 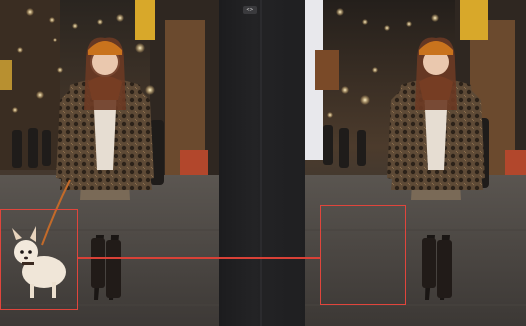 What do you see at coordinates (39, 259) in the screenshot?
I see `selection-box-left` at bounding box center [39, 259].